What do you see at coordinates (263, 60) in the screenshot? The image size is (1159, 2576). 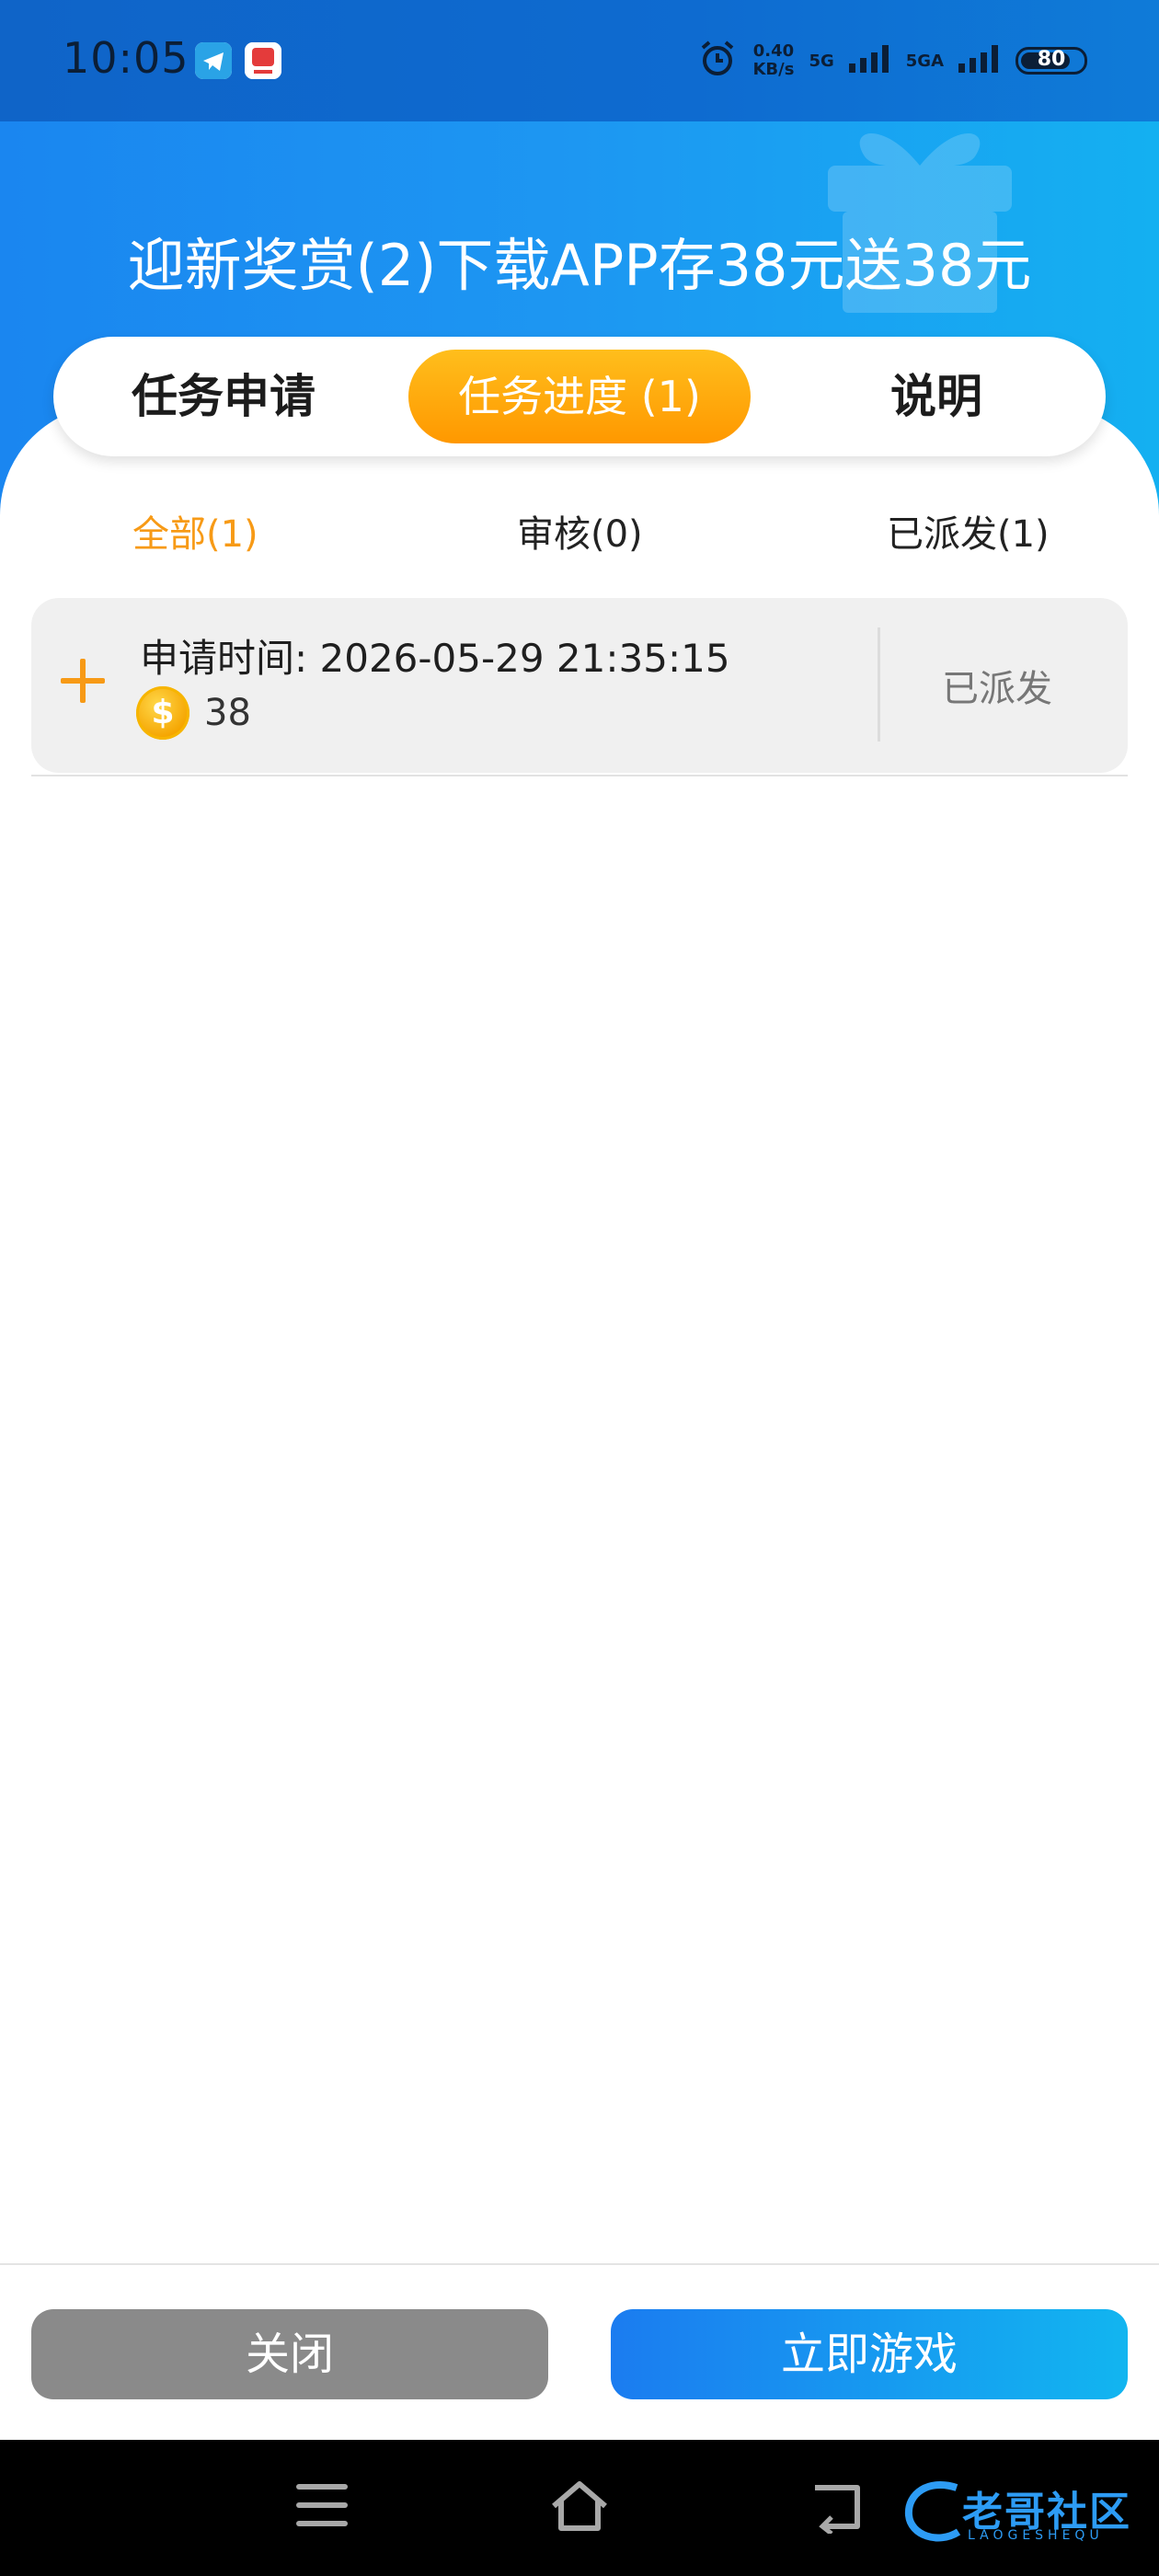 I see `app-notification-icon` at bounding box center [263, 60].